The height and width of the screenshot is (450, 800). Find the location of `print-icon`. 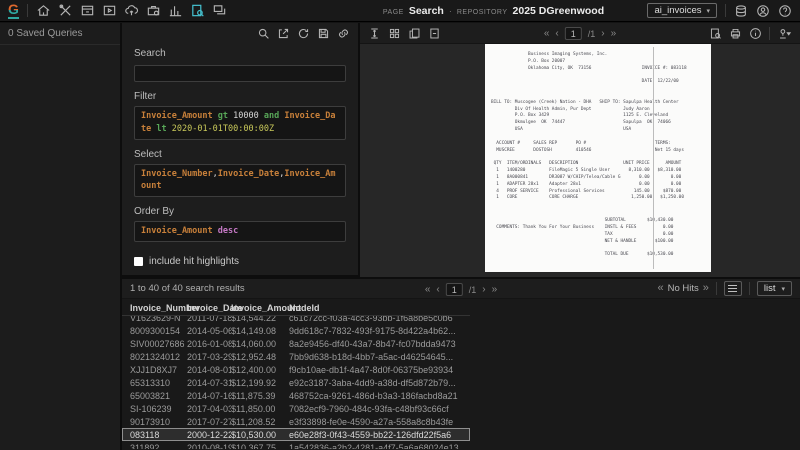

print-icon is located at coordinates (735, 33).